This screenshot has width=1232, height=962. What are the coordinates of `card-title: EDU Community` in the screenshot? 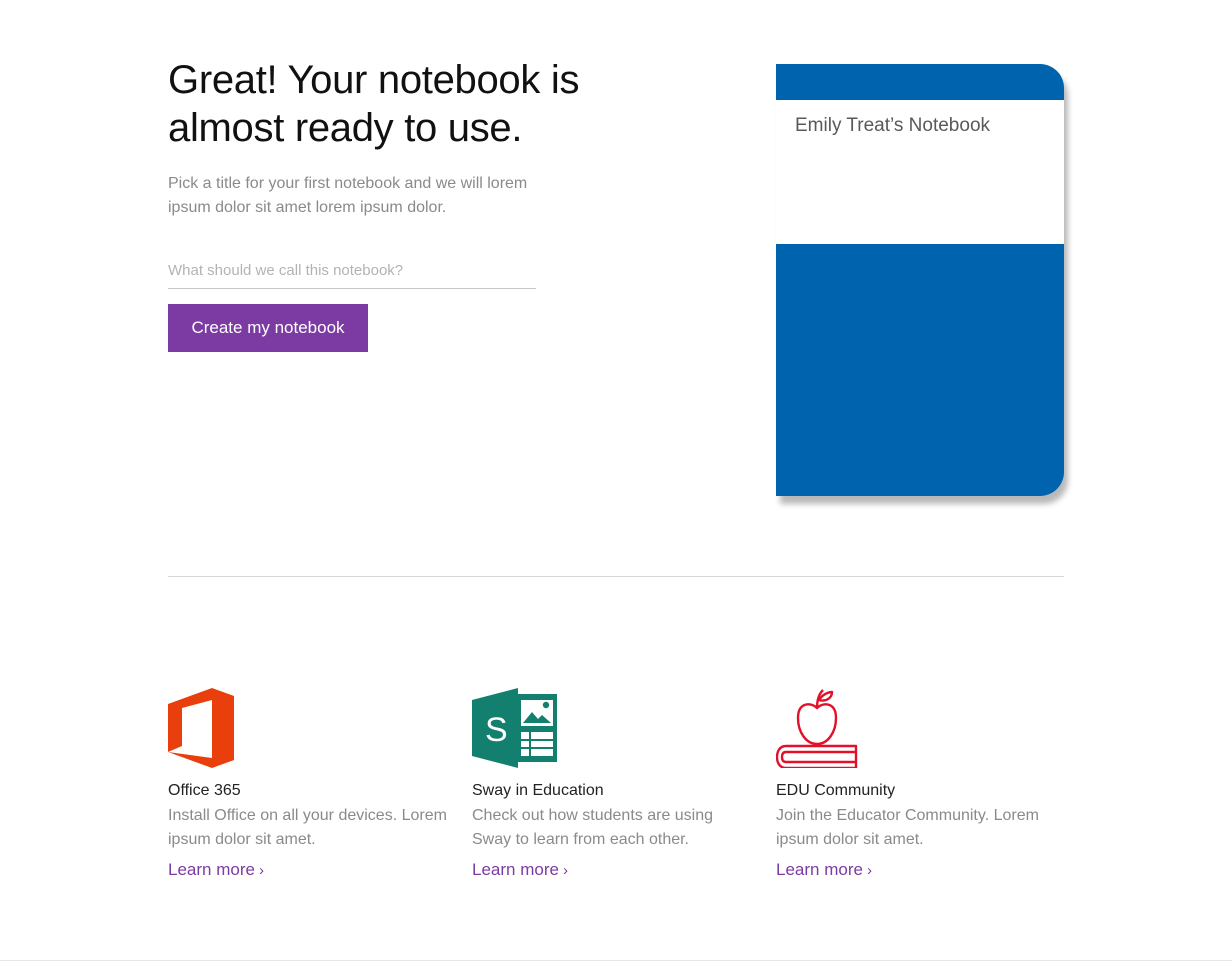 It's located at (836, 790).